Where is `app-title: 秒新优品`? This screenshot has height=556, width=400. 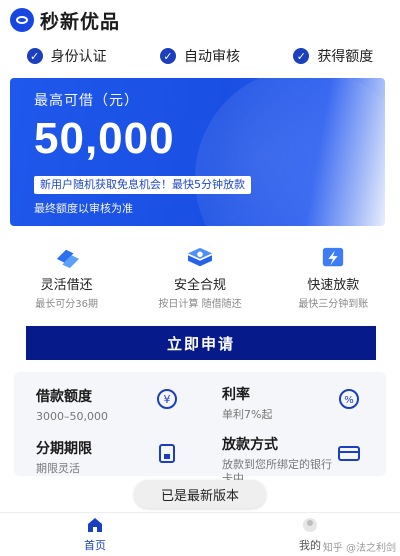
app-title: 秒新优品 is located at coordinates (80, 21).